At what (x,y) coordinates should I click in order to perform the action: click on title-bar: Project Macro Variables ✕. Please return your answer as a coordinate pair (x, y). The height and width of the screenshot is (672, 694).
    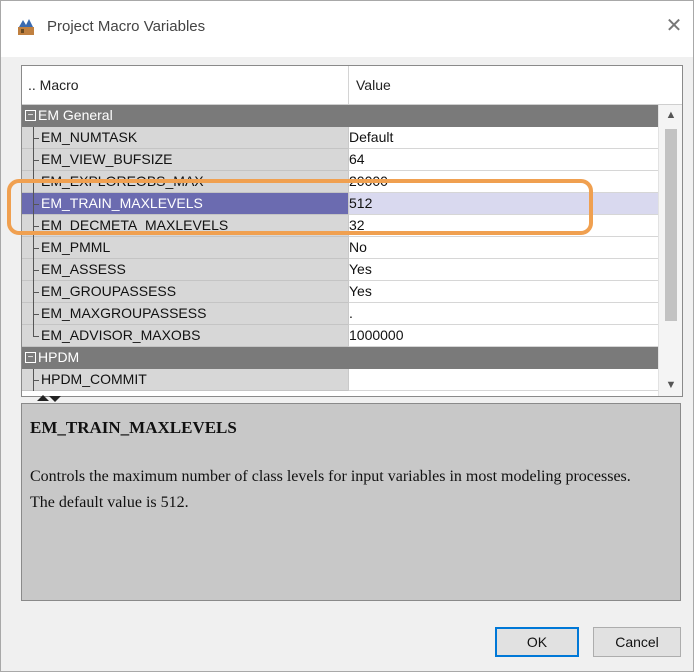
    Looking at the image, I should click on (347, 29).